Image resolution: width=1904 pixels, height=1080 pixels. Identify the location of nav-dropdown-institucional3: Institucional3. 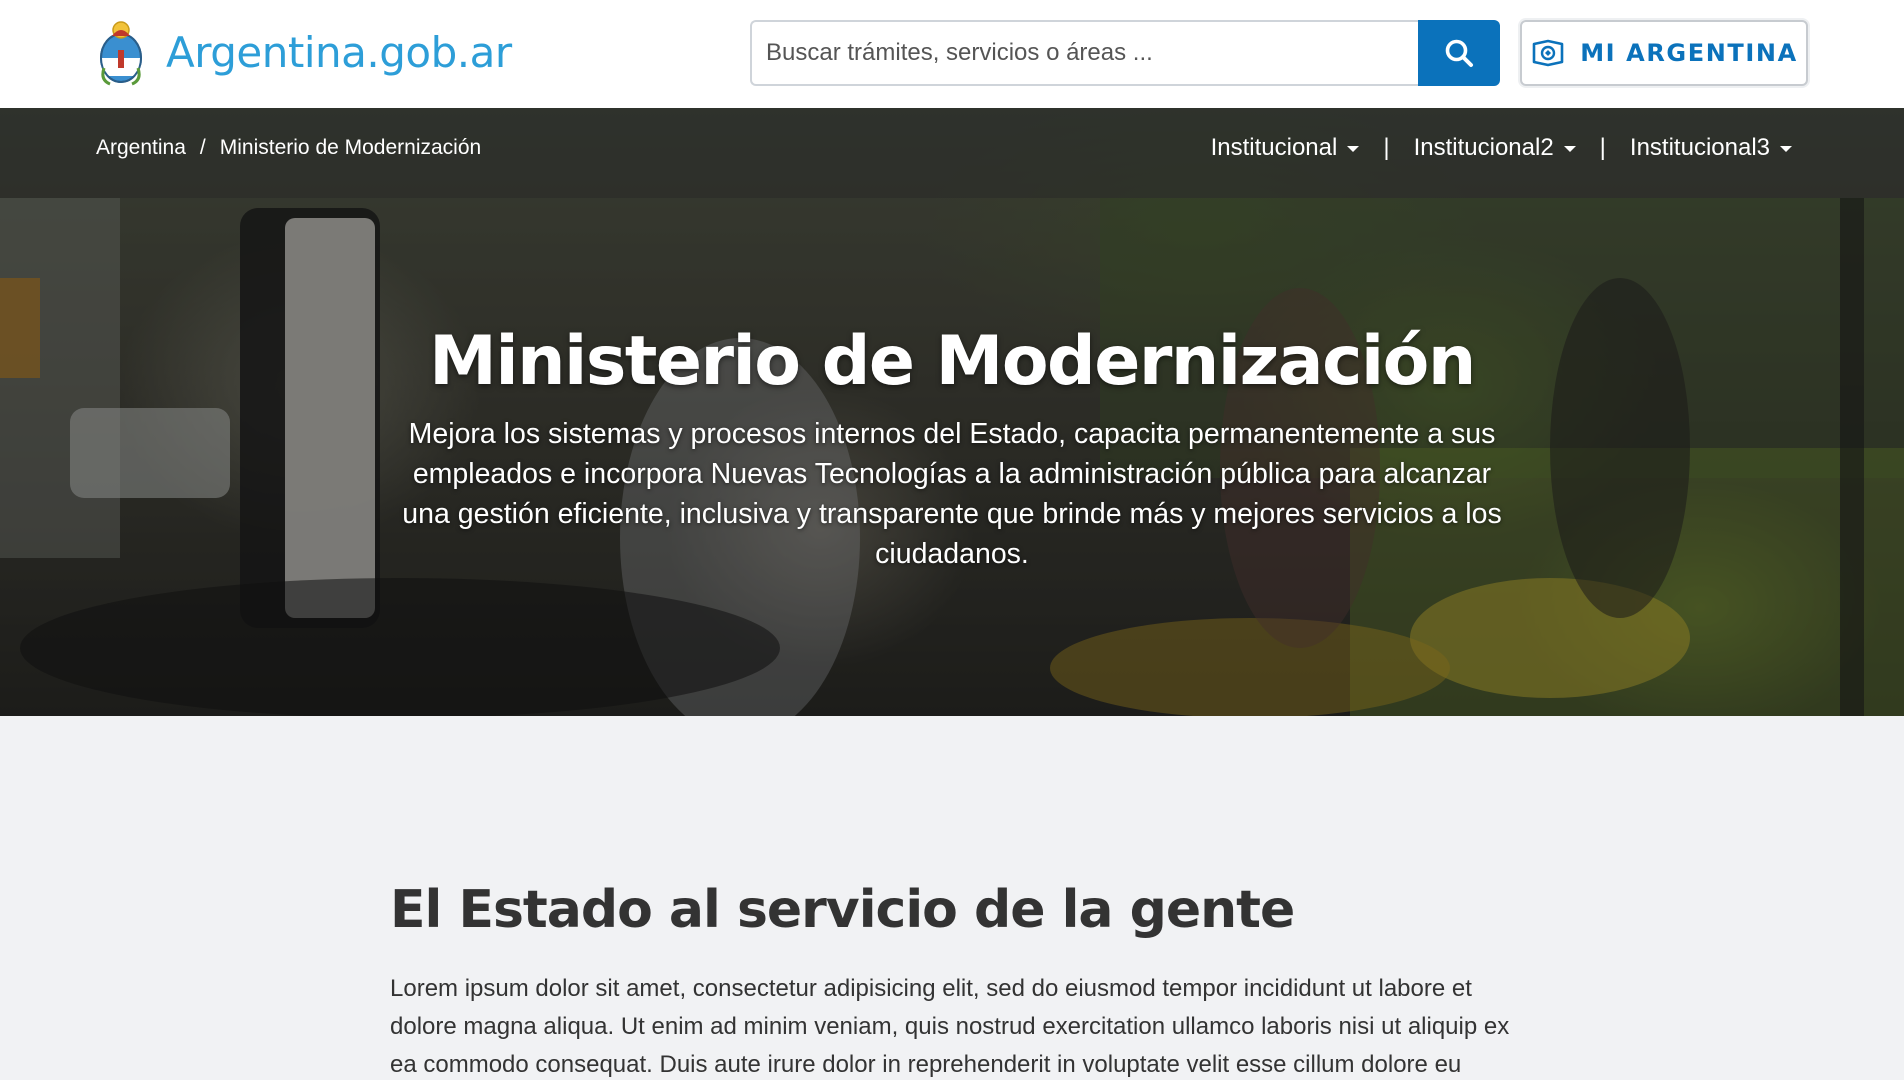
(1711, 148).